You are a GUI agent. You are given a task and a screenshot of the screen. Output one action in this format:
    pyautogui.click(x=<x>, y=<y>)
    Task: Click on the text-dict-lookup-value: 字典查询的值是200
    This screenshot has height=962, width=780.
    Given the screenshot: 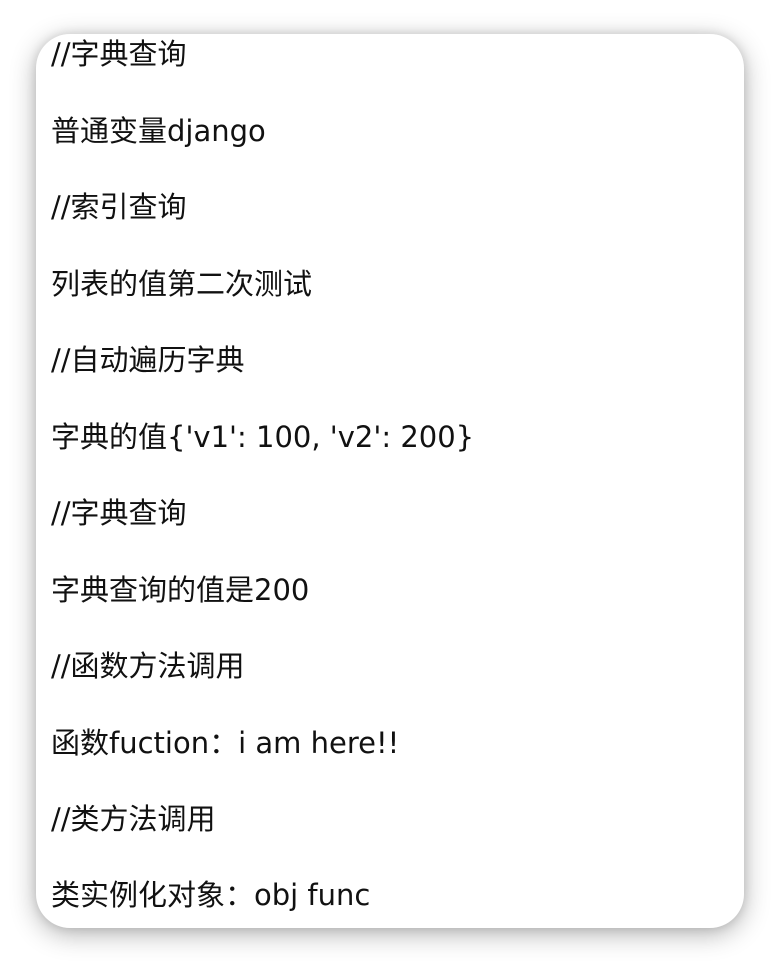 What is the action you would take?
    pyautogui.click(x=180, y=590)
    